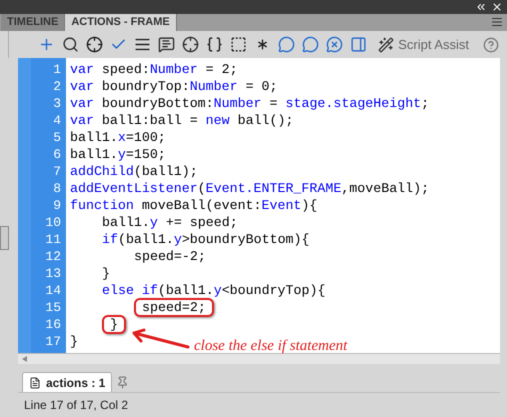 This screenshot has width=507, height=417. What do you see at coordinates (206, 239) in the screenshot?
I see `code-line: if(ball1.y>boundryBottom){` at bounding box center [206, 239].